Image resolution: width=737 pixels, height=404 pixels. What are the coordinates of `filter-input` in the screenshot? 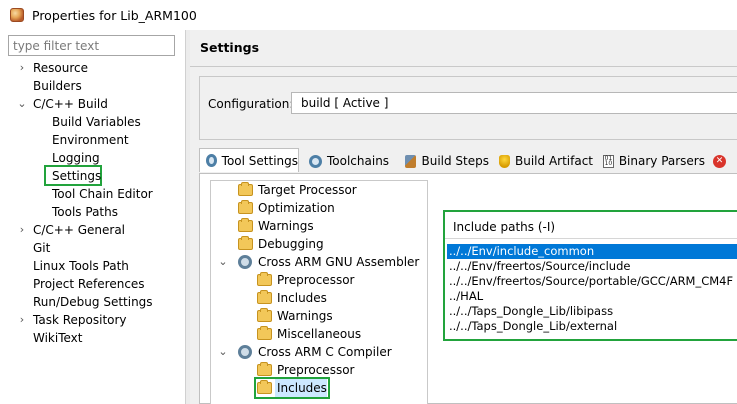 It's located at (91, 45).